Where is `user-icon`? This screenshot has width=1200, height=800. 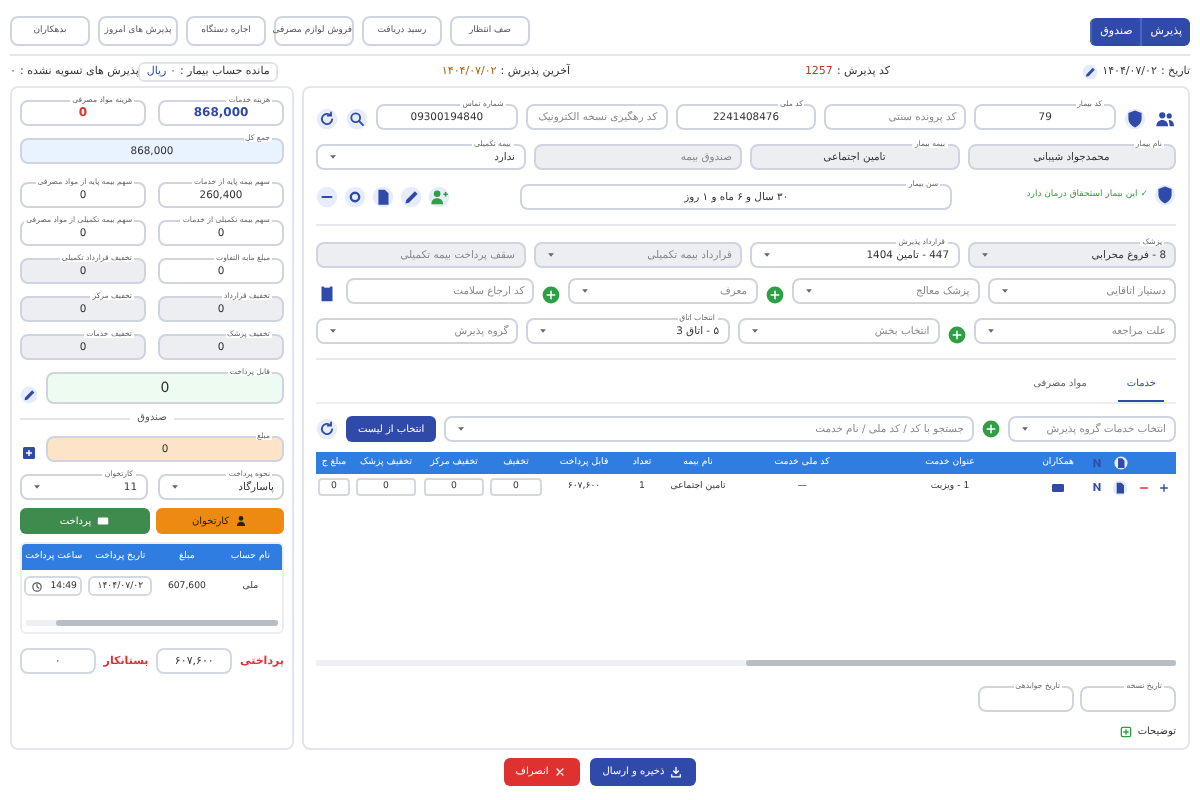 user-icon is located at coordinates (240, 521).